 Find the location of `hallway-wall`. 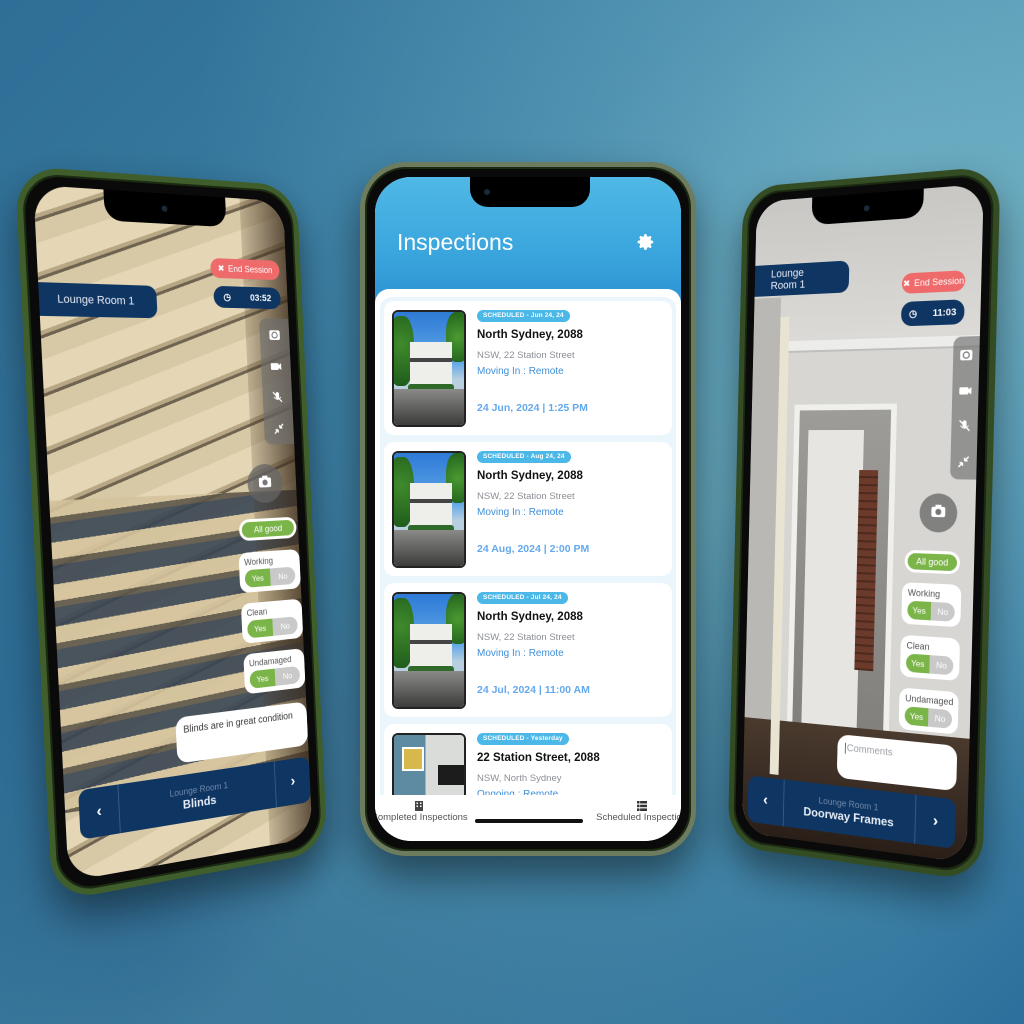

hallway-wall is located at coordinates (833, 579).